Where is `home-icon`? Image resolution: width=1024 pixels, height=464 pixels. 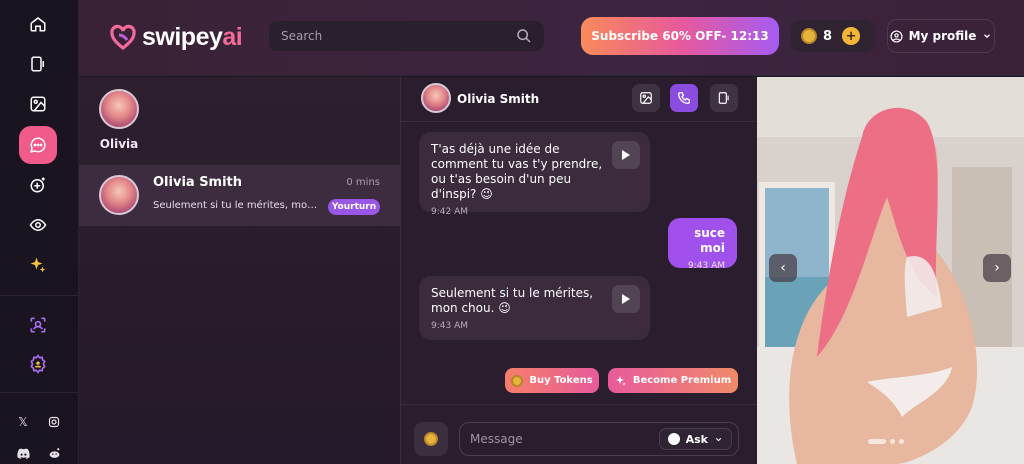 home-icon is located at coordinates (38, 24).